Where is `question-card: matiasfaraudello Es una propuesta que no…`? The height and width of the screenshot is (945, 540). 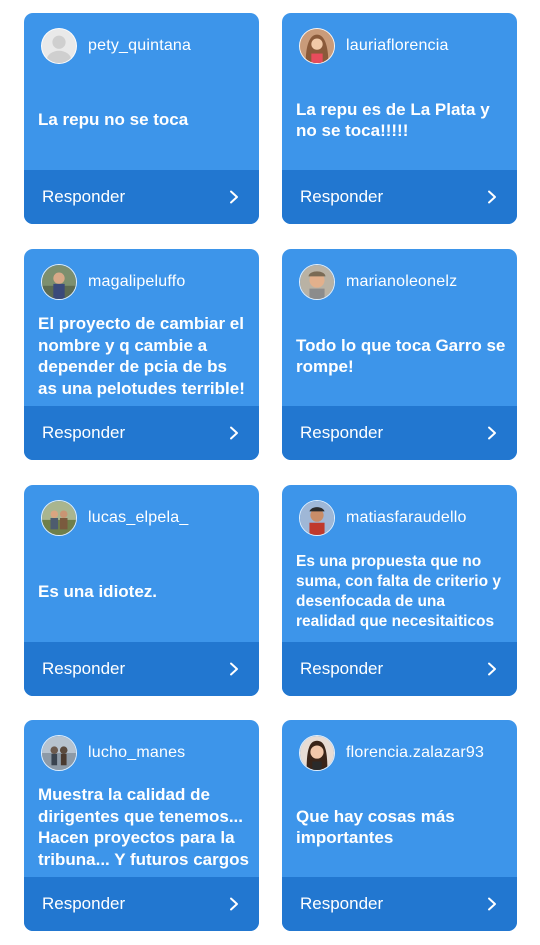 question-card: matiasfaraudello Es una propuesta que no… is located at coordinates (399, 590).